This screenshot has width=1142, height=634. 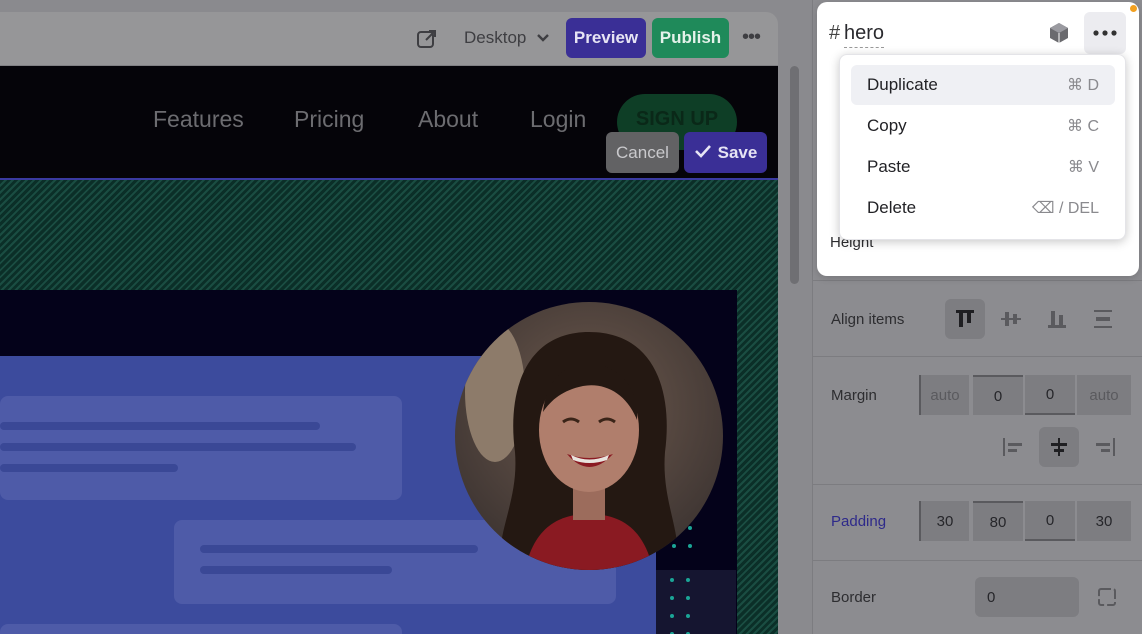 What do you see at coordinates (1027, 597) in the screenshot?
I see `border-width-input: 0` at bounding box center [1027, 597].